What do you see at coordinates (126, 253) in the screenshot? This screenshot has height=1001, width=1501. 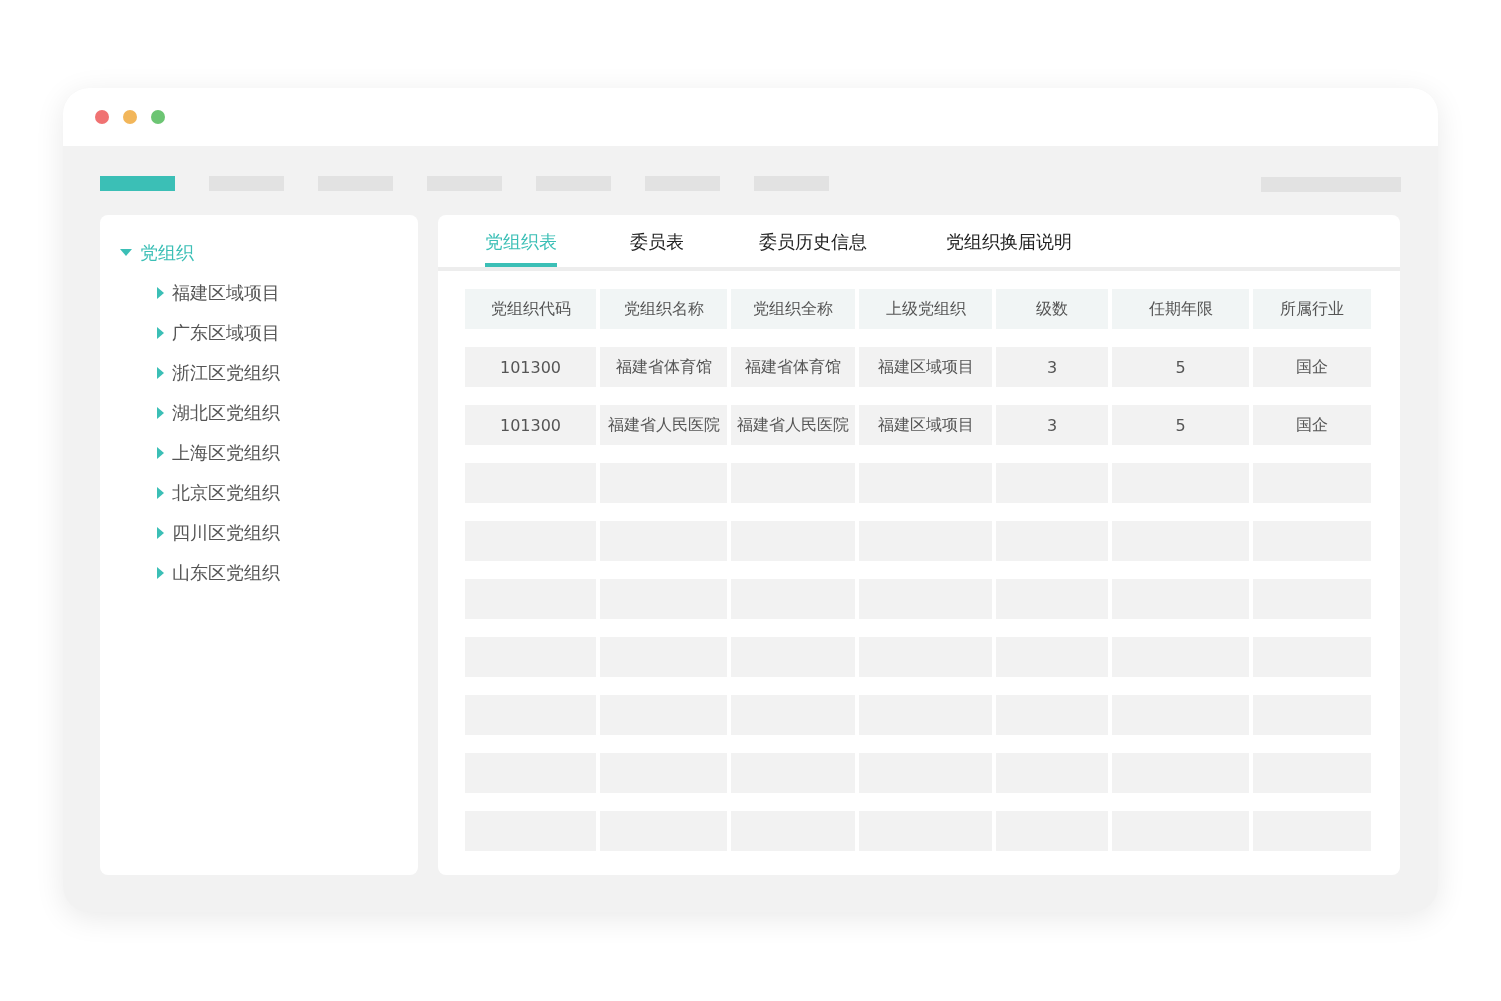 I see `caret-down-icon` at bounding box center [126, 253].